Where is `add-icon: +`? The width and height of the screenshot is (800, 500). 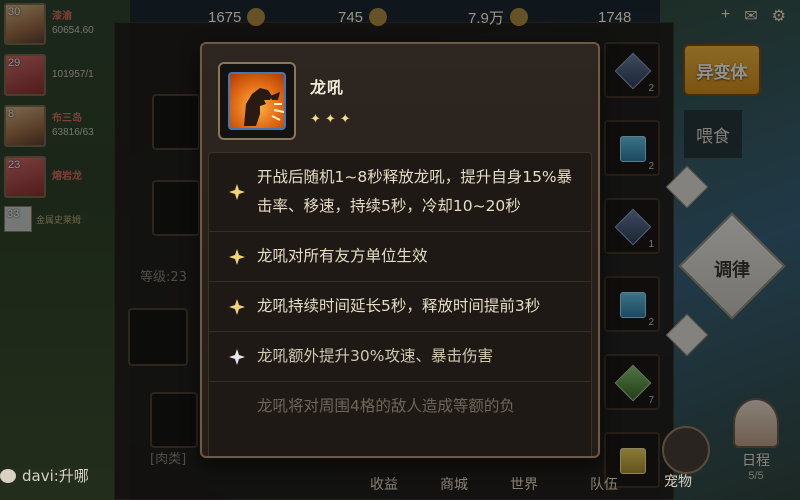
add-icon: + is located at coordinates (725, 16).